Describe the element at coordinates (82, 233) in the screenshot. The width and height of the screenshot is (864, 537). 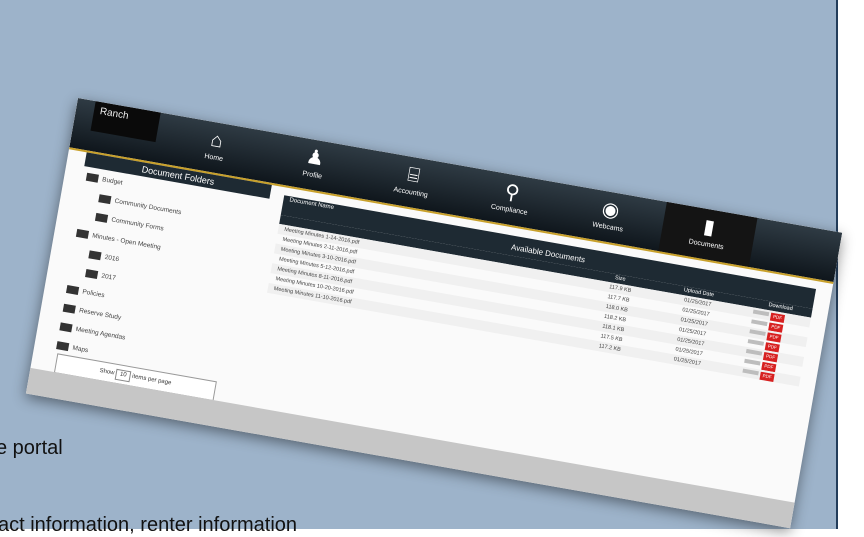
I see `open-folder-icon` at that location.